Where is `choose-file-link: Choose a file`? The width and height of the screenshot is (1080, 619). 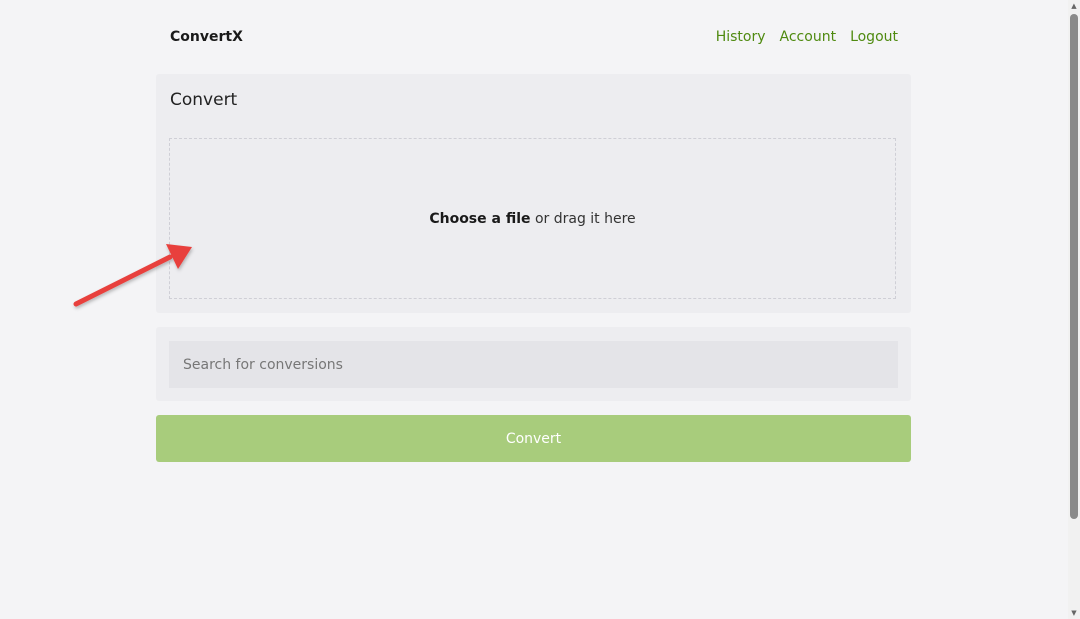
choose-file-link: Choose a file is located at coordinates (479, 219).